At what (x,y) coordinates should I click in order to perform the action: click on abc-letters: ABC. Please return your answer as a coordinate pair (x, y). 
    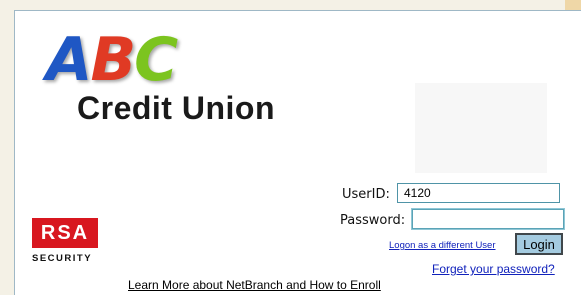
    Looking at the image, I should click on (112, 60).